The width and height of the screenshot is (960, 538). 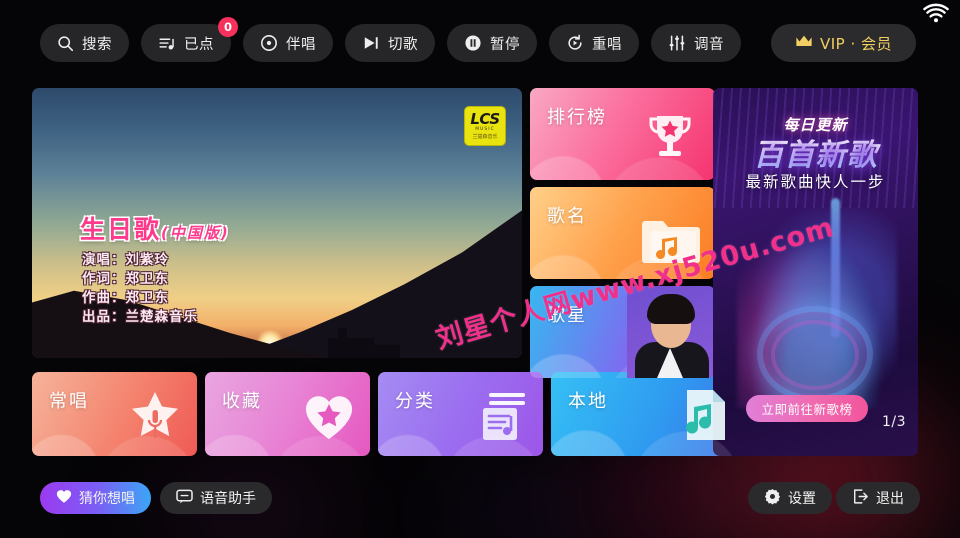 What do you see at coordinates (677, 43) in the screenshot?
I see `equalizer-icon` at bounding box center [677, 43].